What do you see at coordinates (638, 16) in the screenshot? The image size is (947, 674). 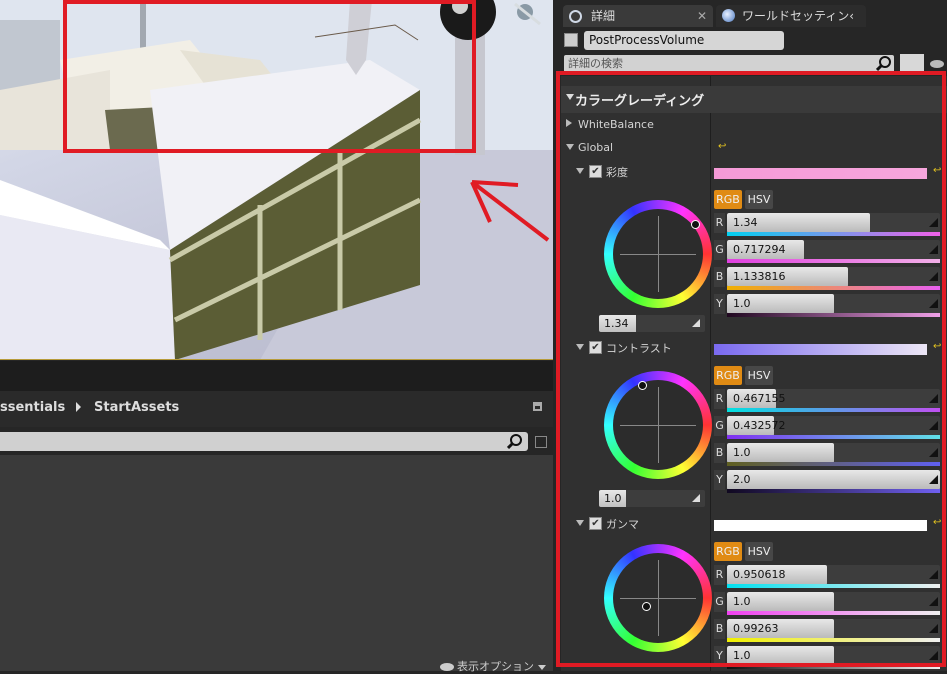 I see `tab-details: 詳細 ✕` at bounding box center [638, 16].